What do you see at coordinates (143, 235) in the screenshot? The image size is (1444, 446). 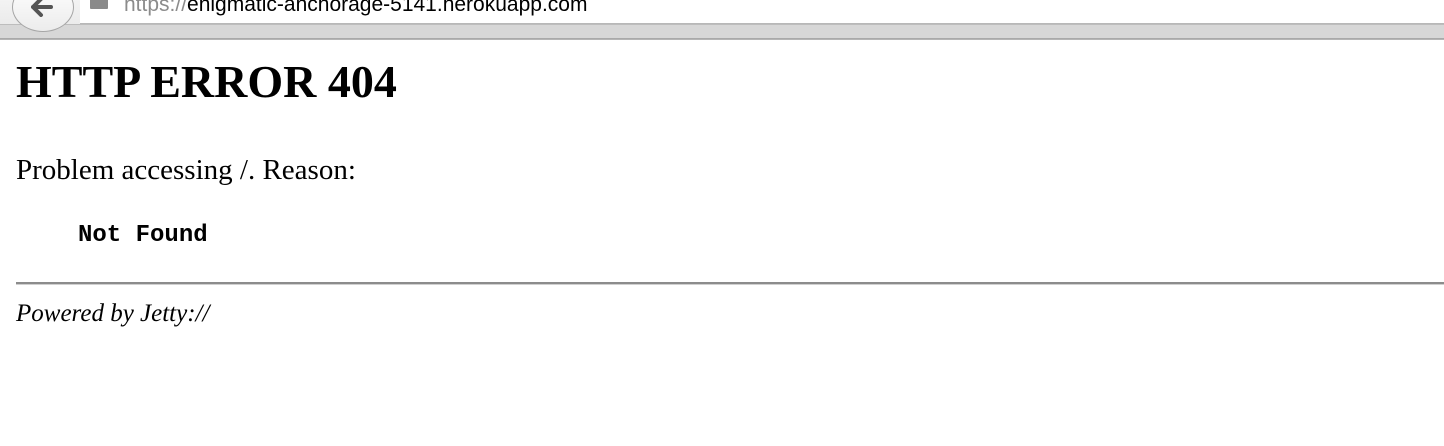 I see `reason-text: Not Found` at bounding box center [143, 235].